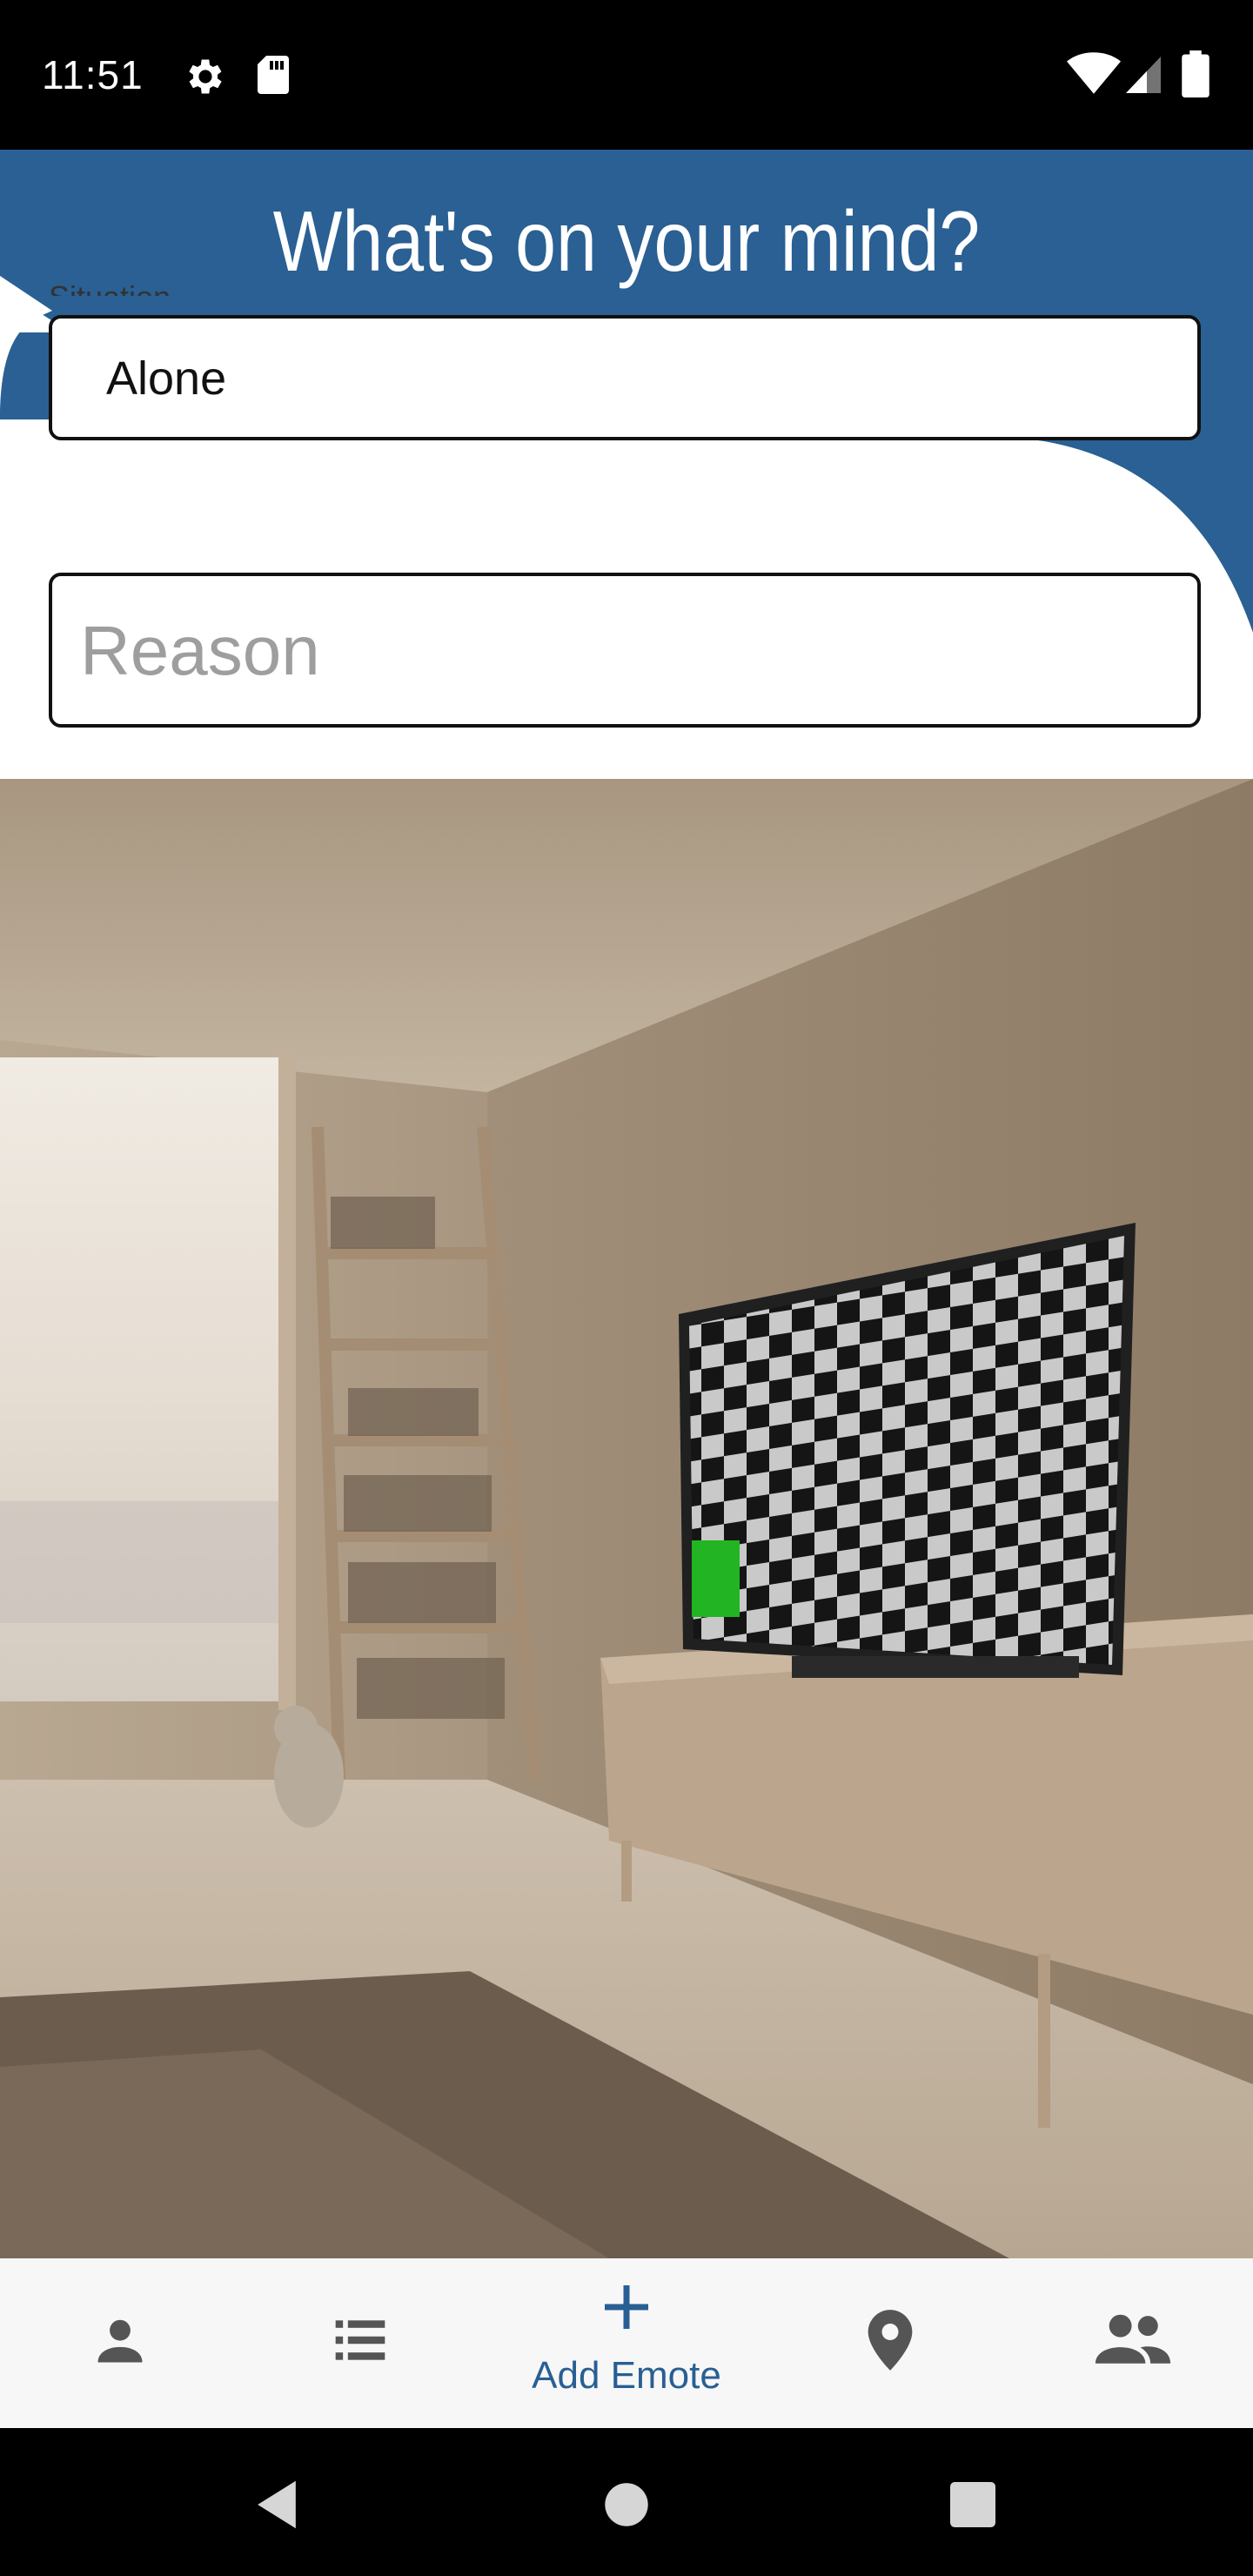 The image size is (1253, 2576). I want to click on cellular-signal-icon, so click(1143, 75).